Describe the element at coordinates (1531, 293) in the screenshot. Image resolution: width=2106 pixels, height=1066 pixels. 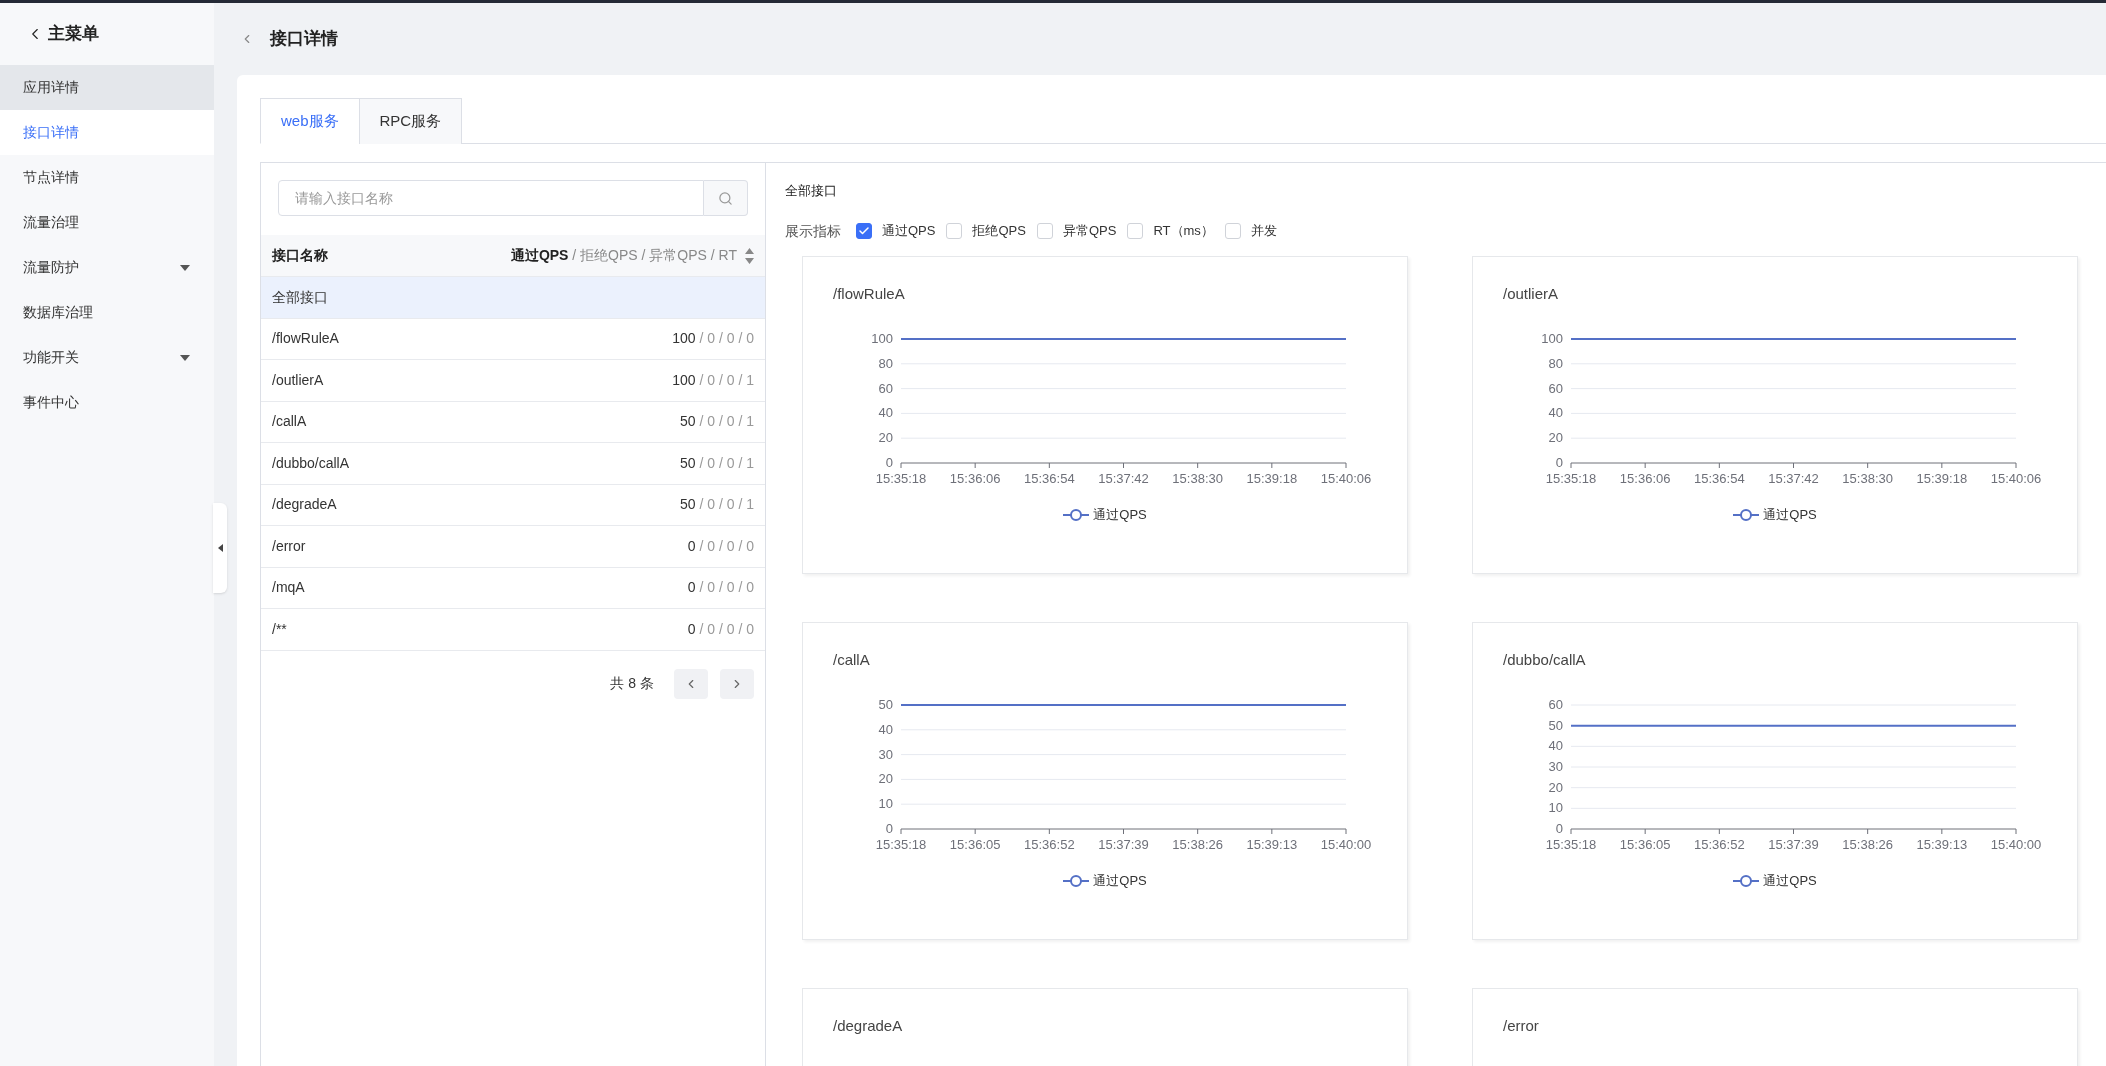
I see `chart-title: /outlierA` at that location.